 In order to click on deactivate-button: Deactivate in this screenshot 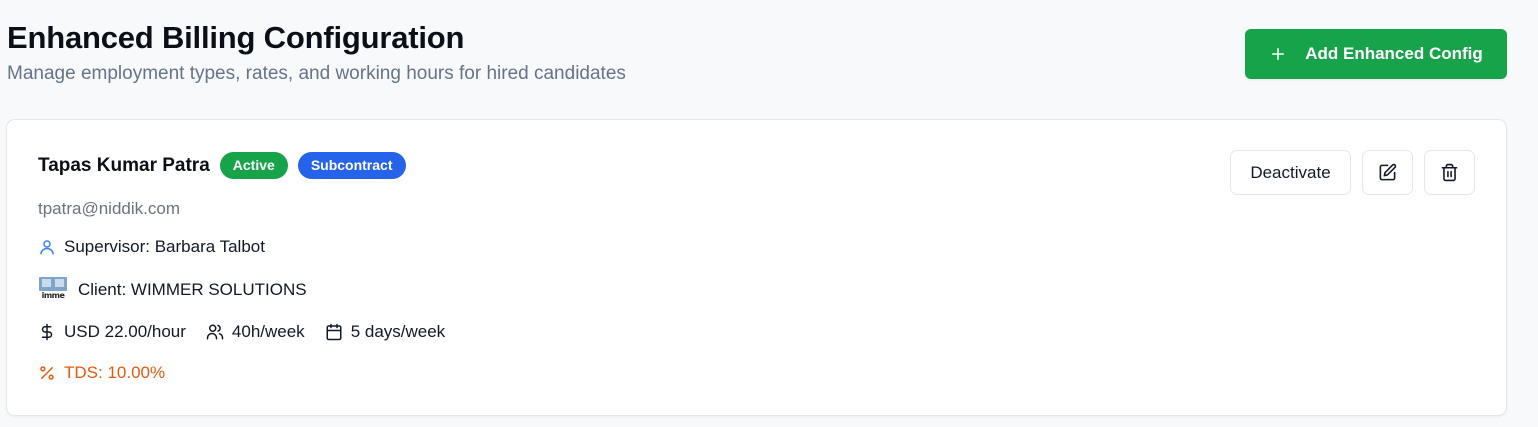, I will do `click(1290, 172)`.